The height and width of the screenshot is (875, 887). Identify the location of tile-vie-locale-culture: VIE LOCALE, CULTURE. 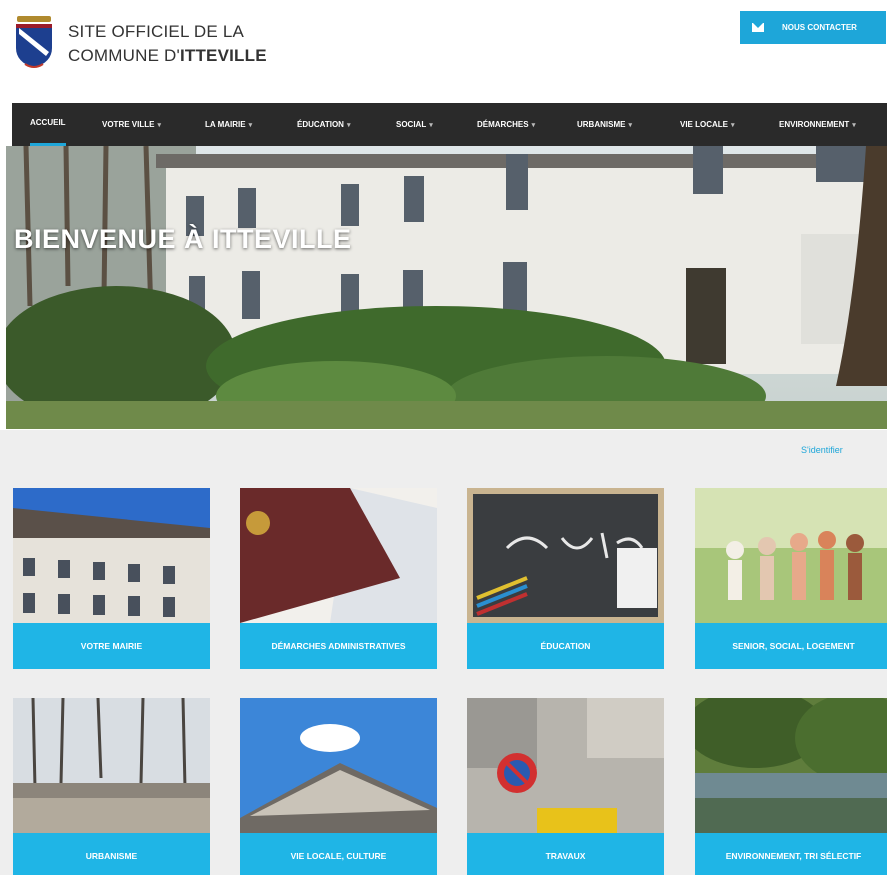
(338, 786).